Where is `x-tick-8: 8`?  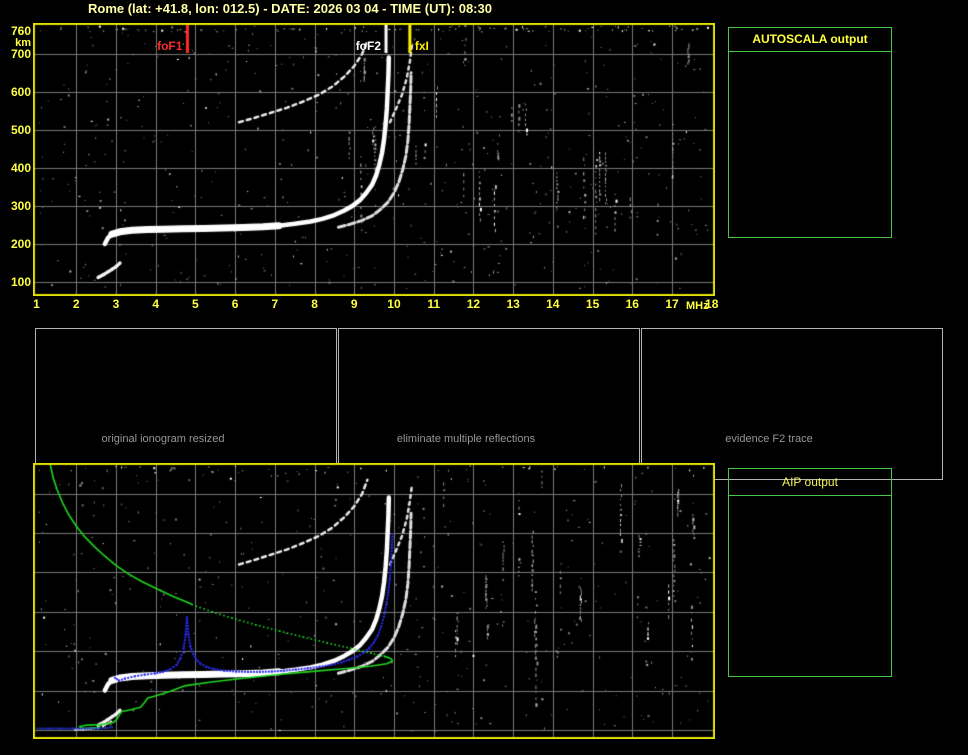
x-tick-8: 8 is located at coordinates (314, 304).